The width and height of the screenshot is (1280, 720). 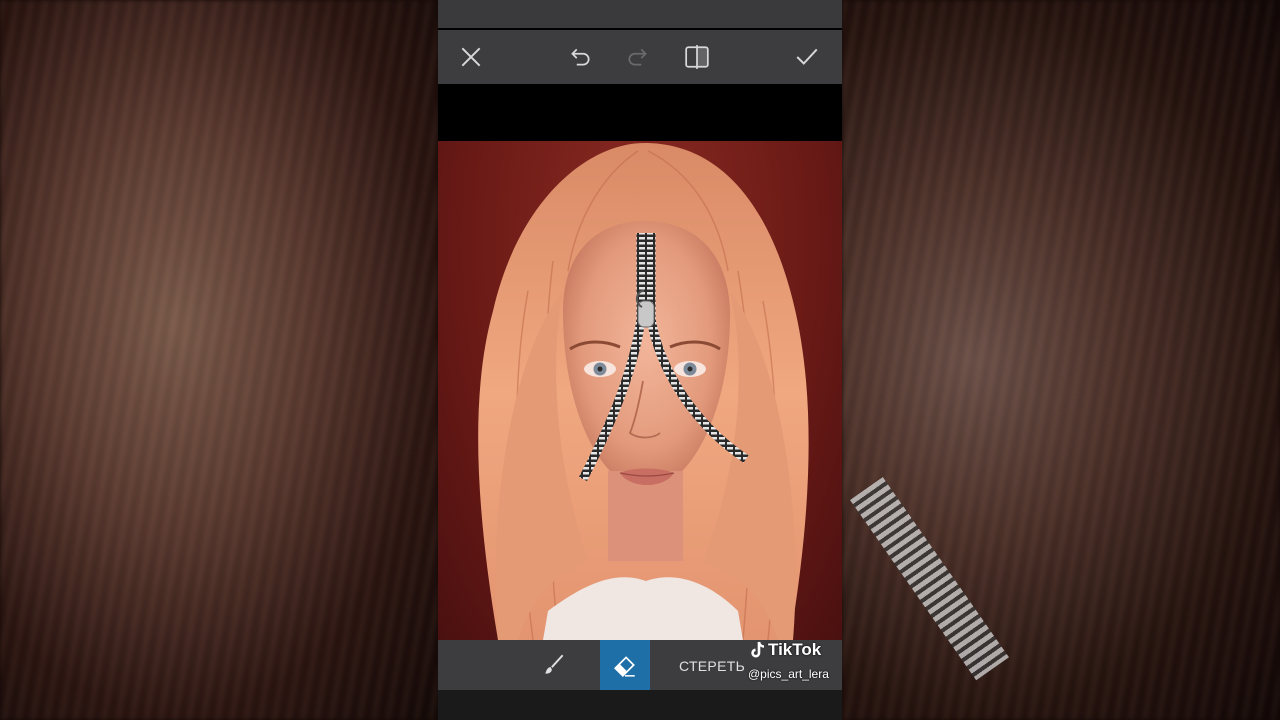 I want to click on close-icon, so click(x=471, y=57).